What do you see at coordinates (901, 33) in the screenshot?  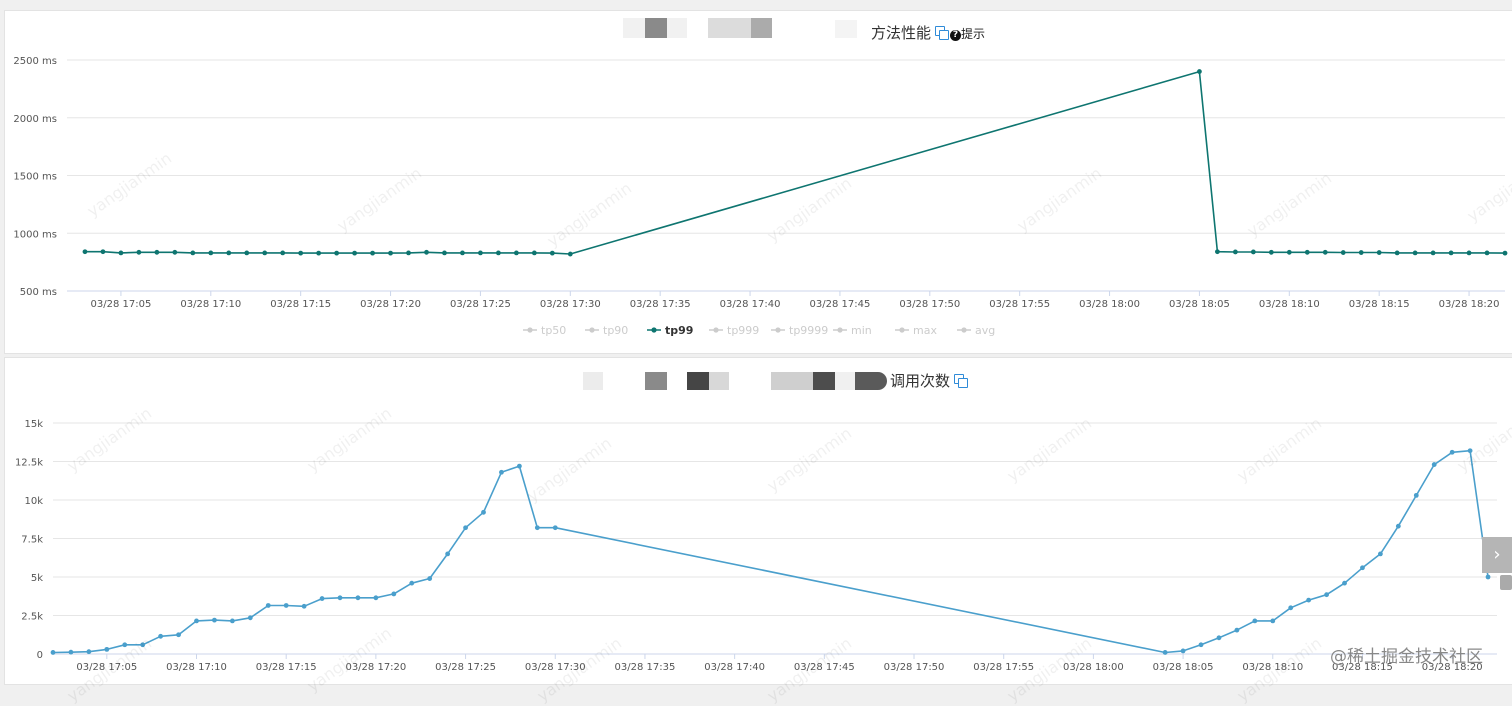 I see `perf-chart-title: 方法性能` at bounding box center [901, 33].